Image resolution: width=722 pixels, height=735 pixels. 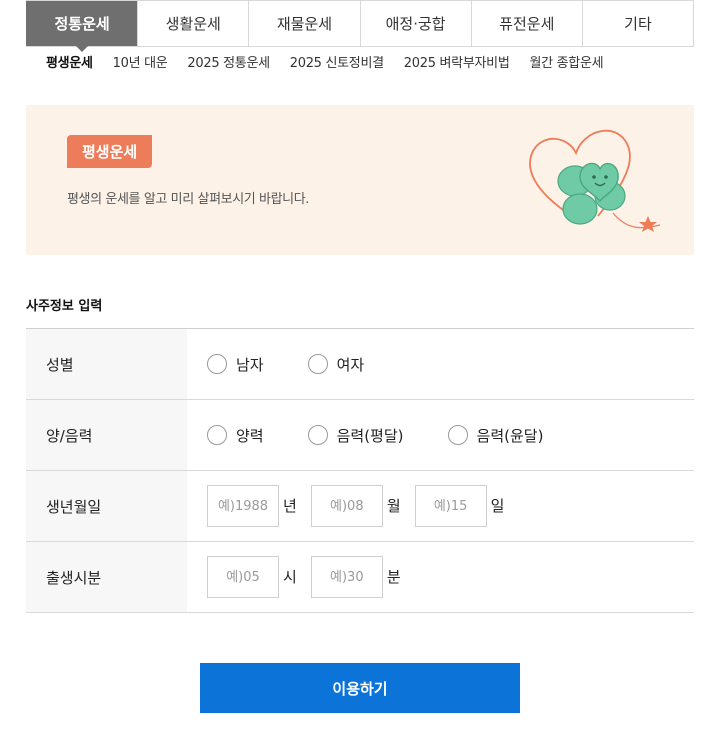 I want to click on banner-description: 평생의 운세를 알고 미리 살펴보시기 바랍니다., so click(x=188, y=199).